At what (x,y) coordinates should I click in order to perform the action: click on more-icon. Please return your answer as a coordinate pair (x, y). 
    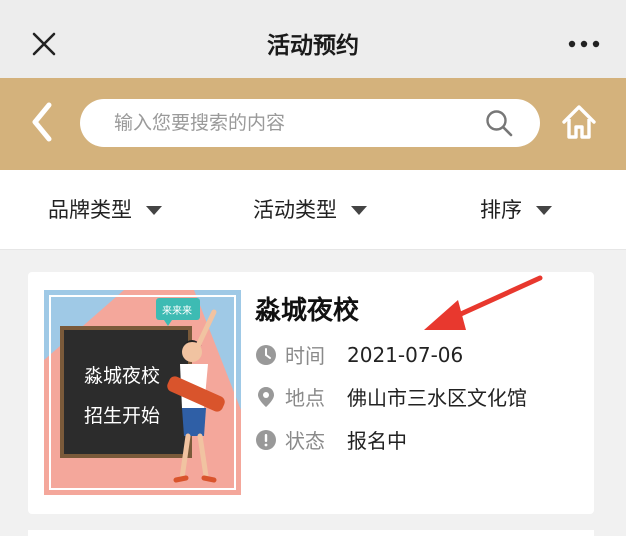
    Looking at the image, I should click on (584, 44).